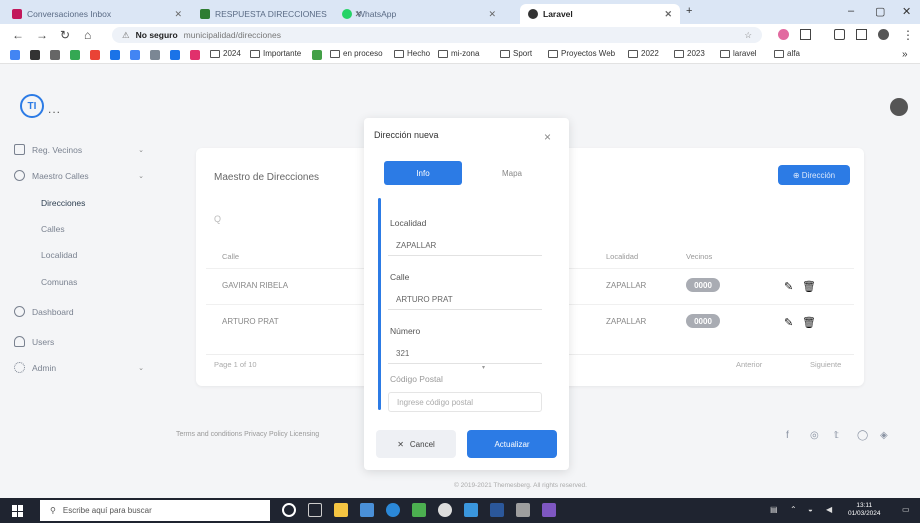  What do you see at coordinates (810, 509) in the screenshot?
I see `network-icon: ◒` at bounding box center [810, 509].